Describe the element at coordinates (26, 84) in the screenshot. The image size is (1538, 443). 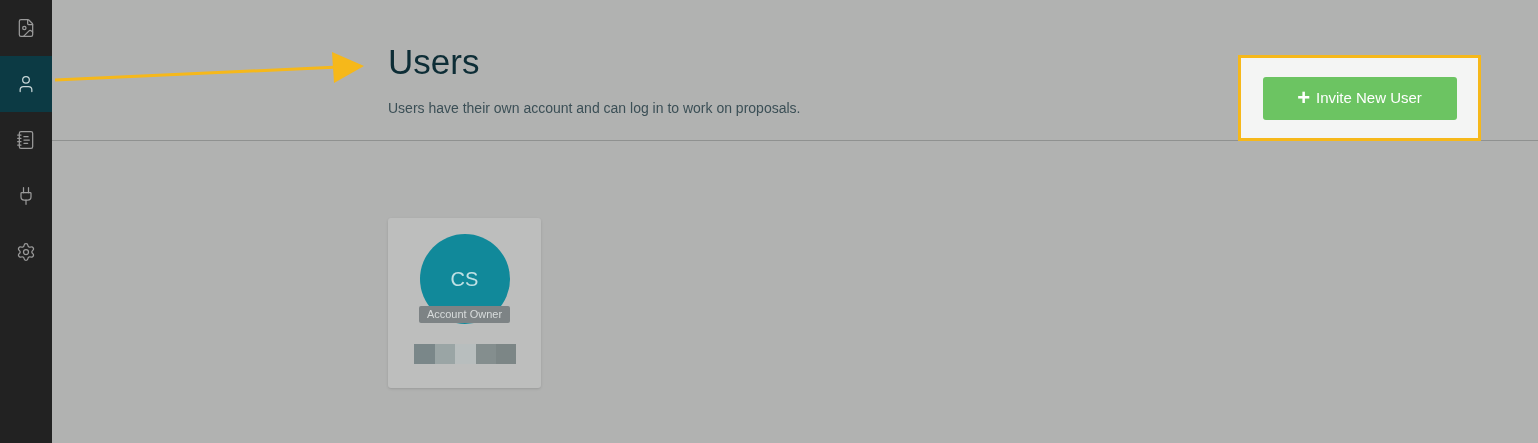
I see `sidebar-item` at that location.